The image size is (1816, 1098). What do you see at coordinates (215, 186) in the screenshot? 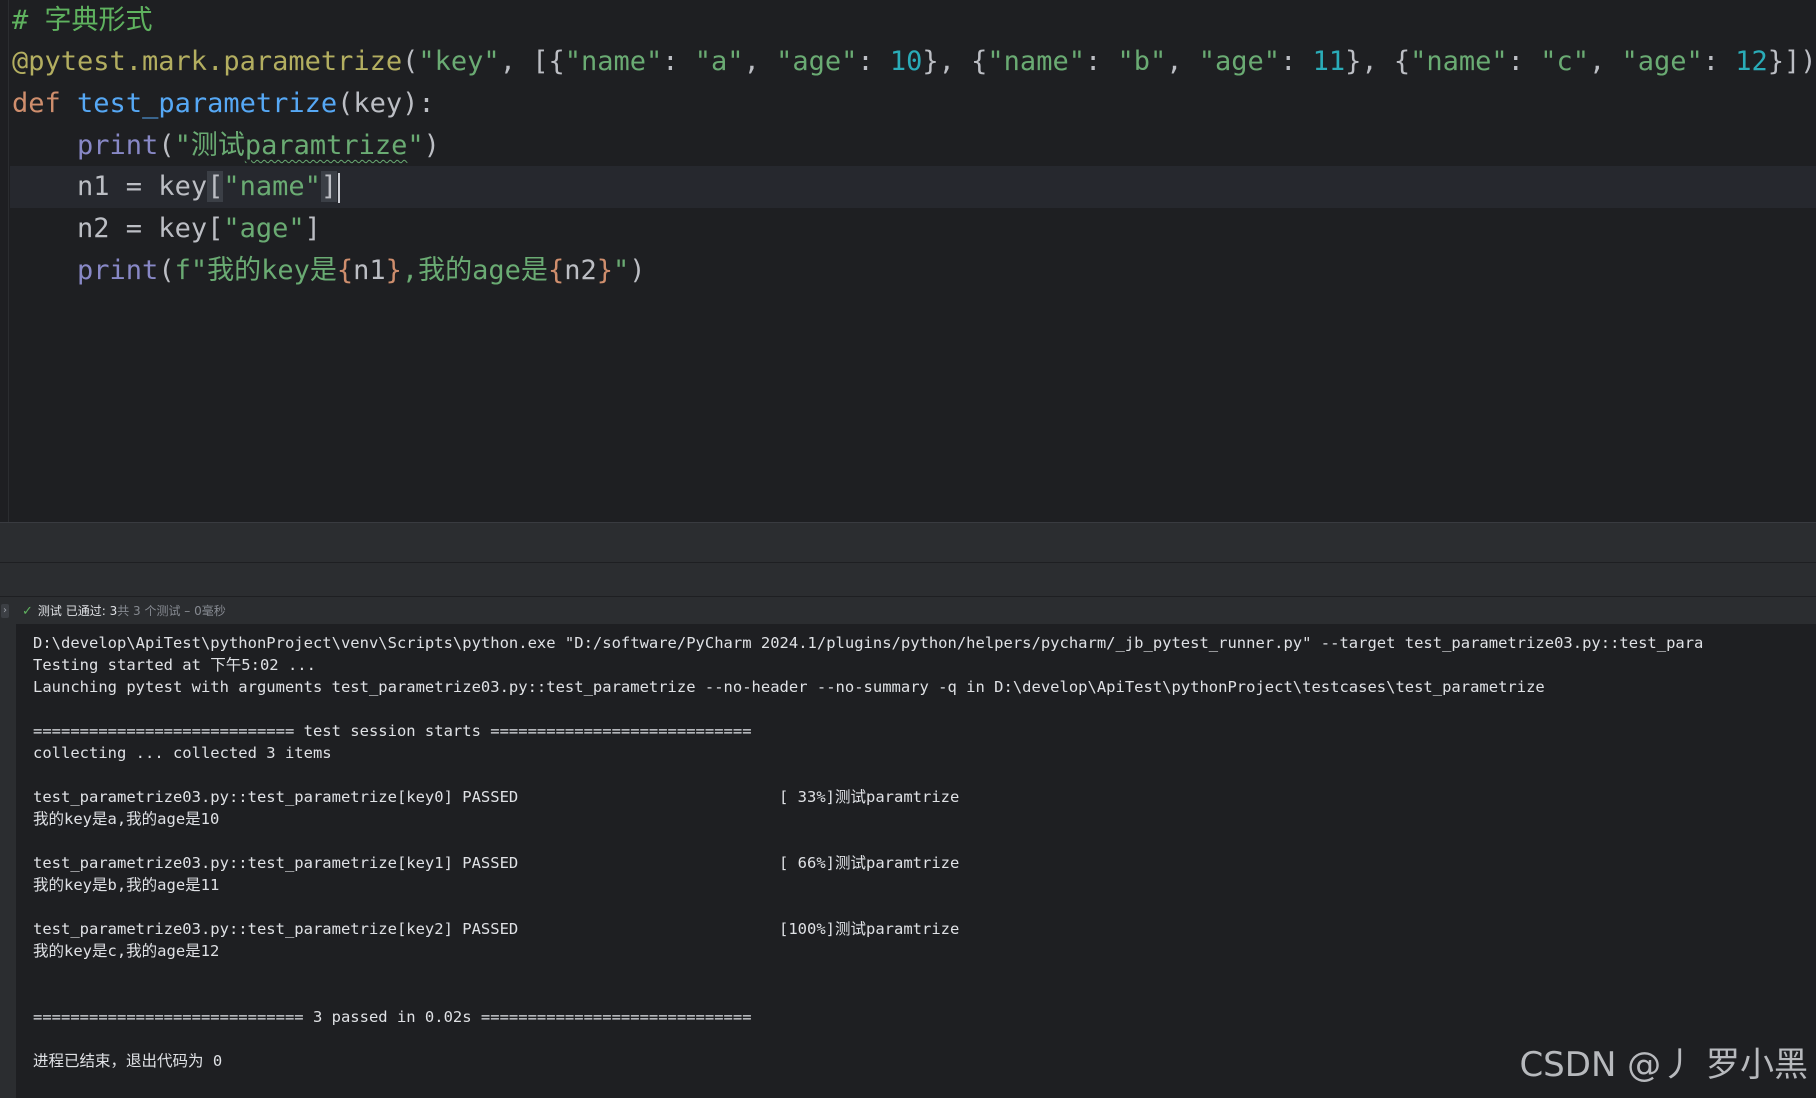
I see `bracket-highlight: [` at bounding box center [215, 186].